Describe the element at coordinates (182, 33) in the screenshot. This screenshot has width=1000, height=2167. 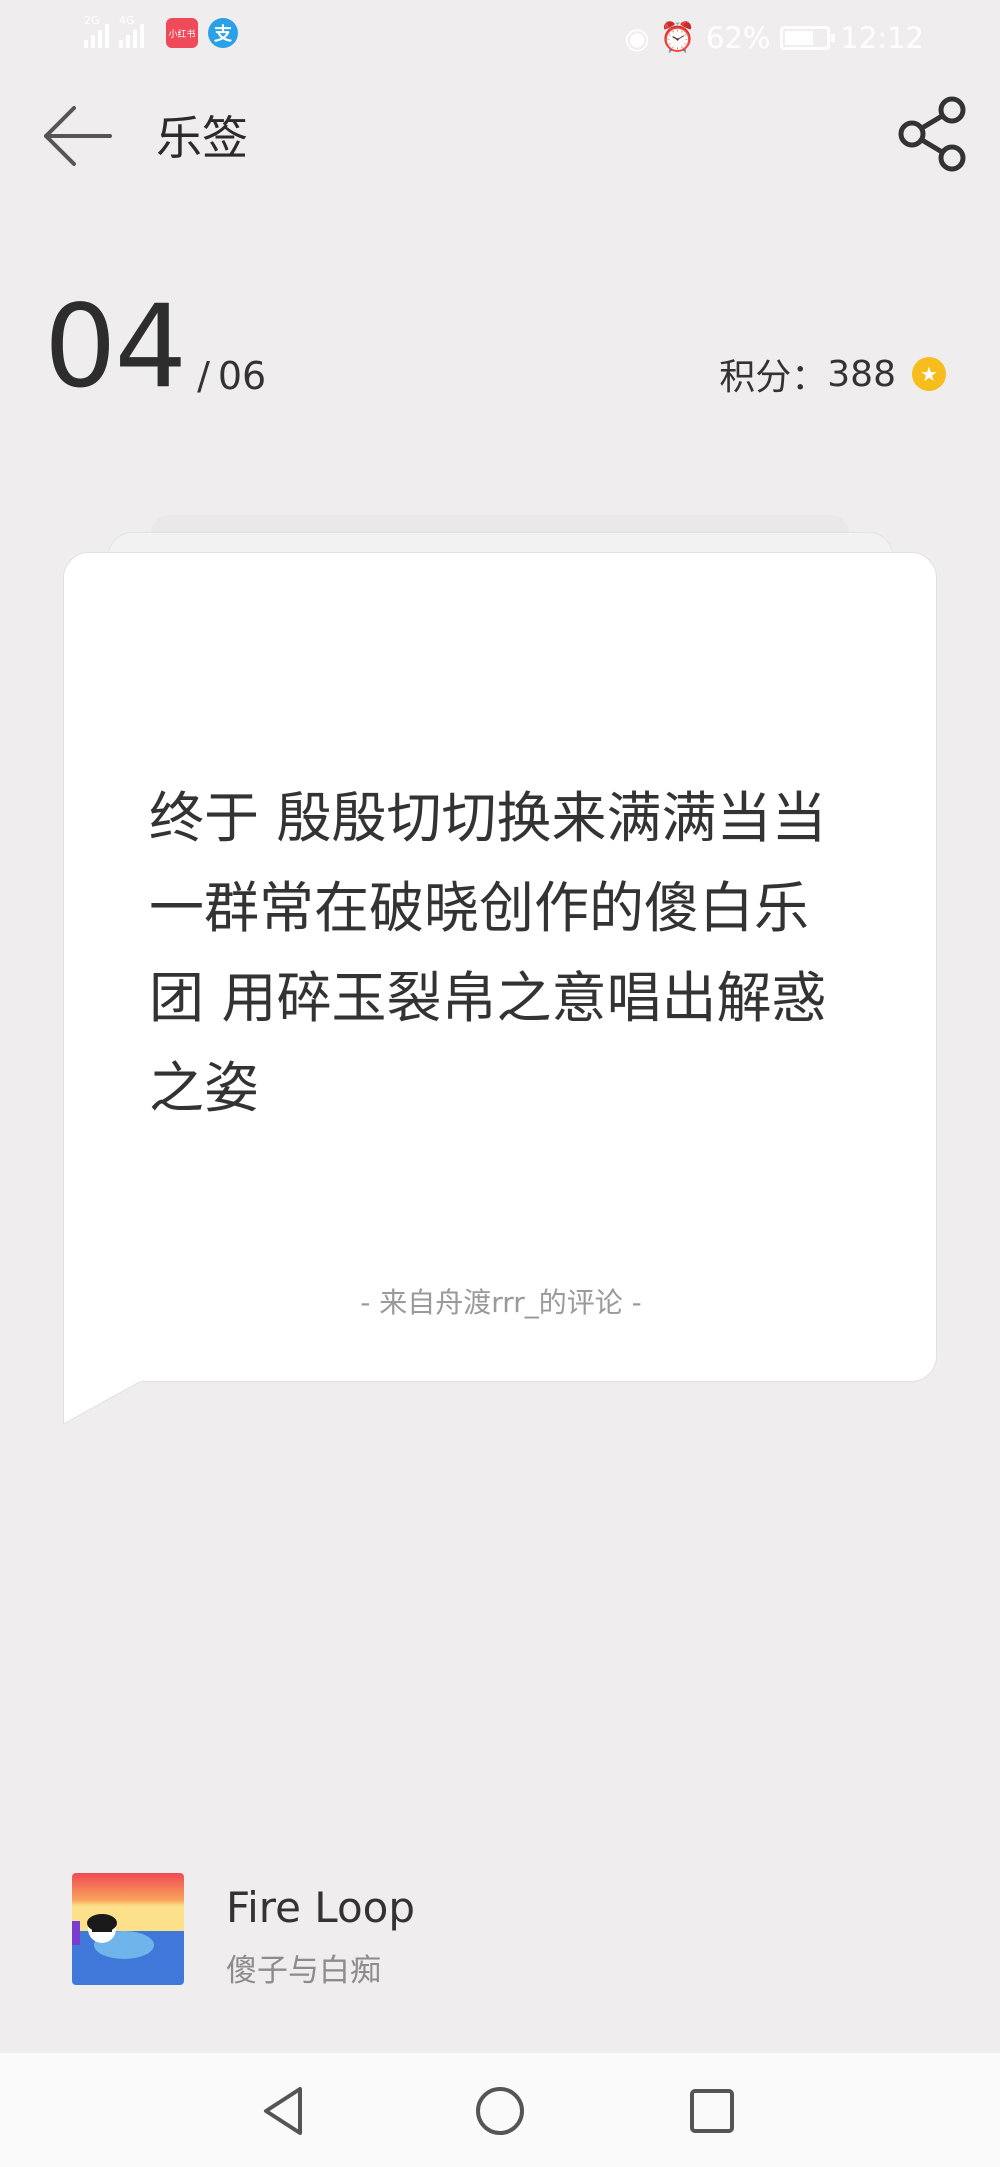
I see `xiaohongshu-app-icon: 小红书` at that location.